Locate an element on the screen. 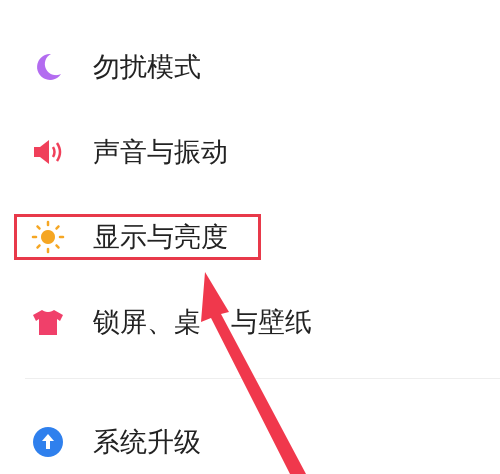  setting-label: 勿扰模式 is located at coordinates (147, 66).